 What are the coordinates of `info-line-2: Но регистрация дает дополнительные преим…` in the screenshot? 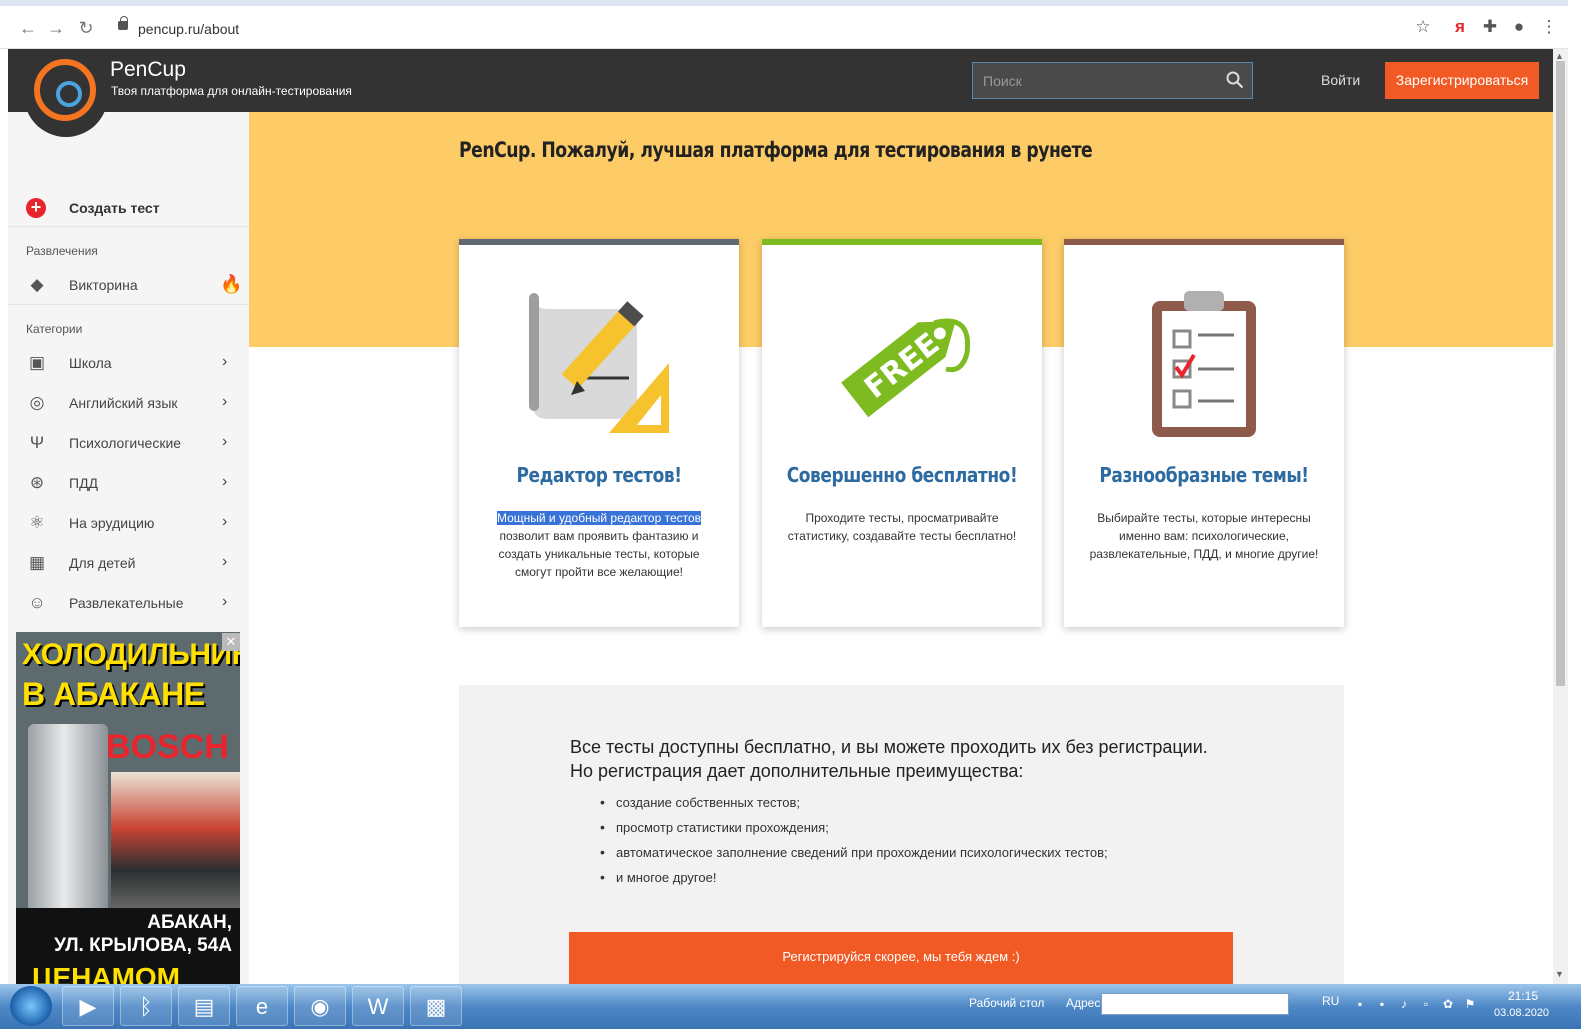 It's located at (797, 771).